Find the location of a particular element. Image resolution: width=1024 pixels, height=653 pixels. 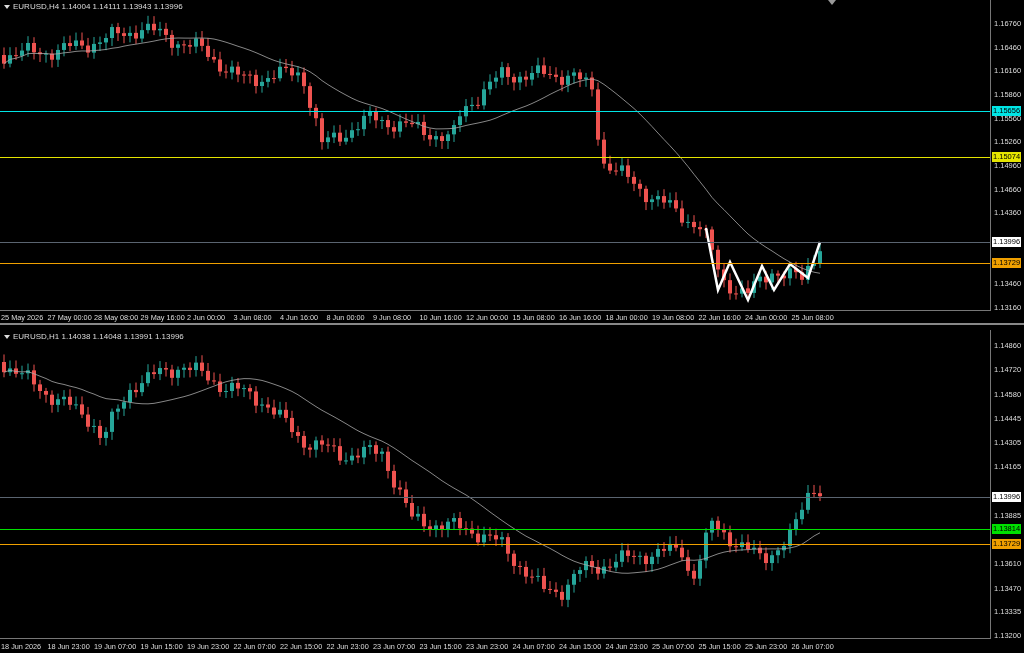

chart-symbol-info: EURUSD,H1 1.14038 1.14048 1.13991 1.13996 is located at coordinates (98, 336).